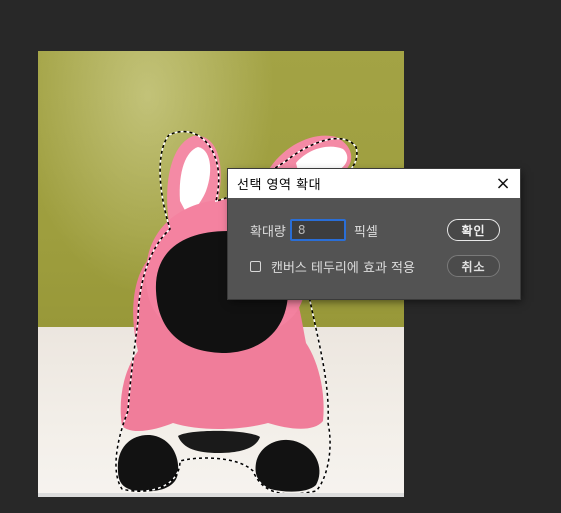  What do you see at coordinates (279, 185) in the screenshot?
I see `dialog-title: 선택 영역 확대` at bounding box center [279, 185].